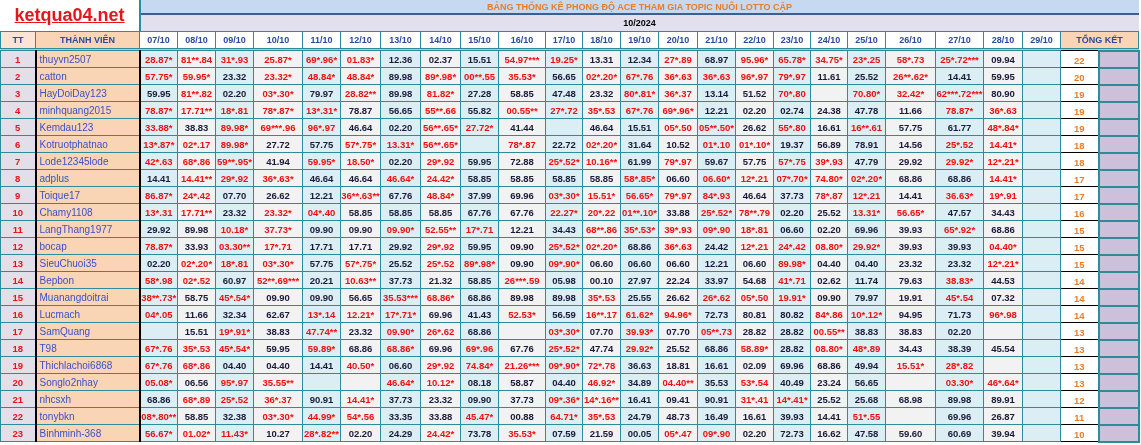 The width and height of the screenshot is (1141, 445). I want to click on column-header: TỔNG KẾT, so click(1099, 40).